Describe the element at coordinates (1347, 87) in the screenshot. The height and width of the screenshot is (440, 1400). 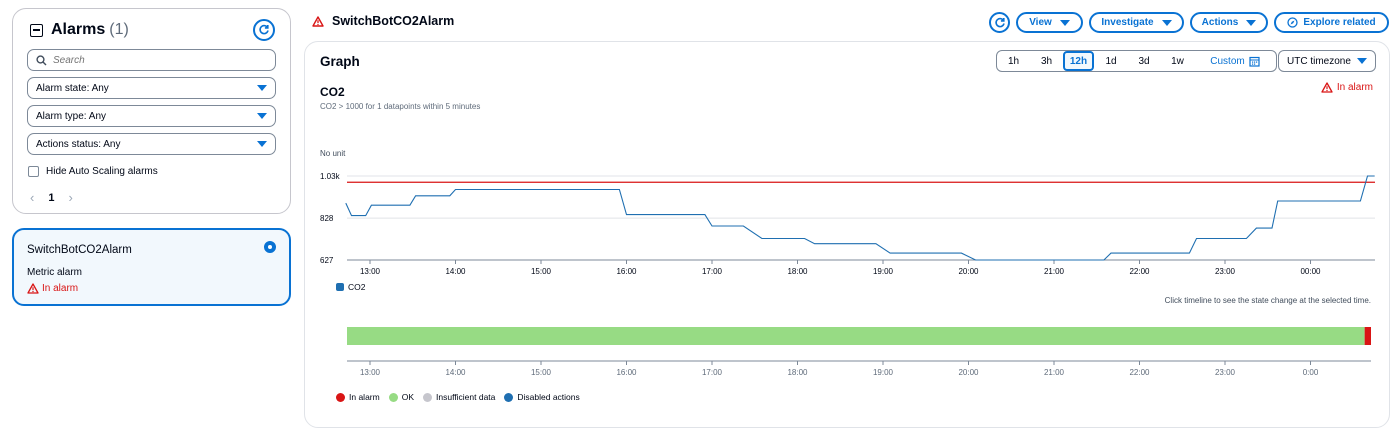
I see `graph-alarm-state: In alarm` at that location.